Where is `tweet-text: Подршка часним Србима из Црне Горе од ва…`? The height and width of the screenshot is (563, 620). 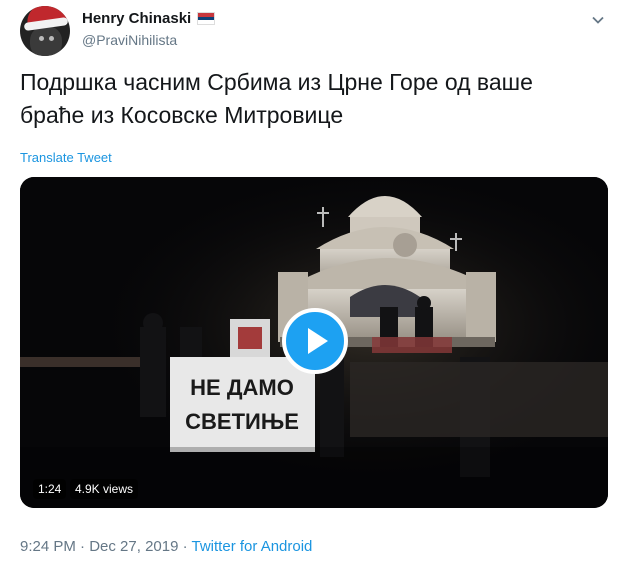
tweet-text: Подршка часним Србима из Црне Горе од ва… is located at coordinates (312, 99).